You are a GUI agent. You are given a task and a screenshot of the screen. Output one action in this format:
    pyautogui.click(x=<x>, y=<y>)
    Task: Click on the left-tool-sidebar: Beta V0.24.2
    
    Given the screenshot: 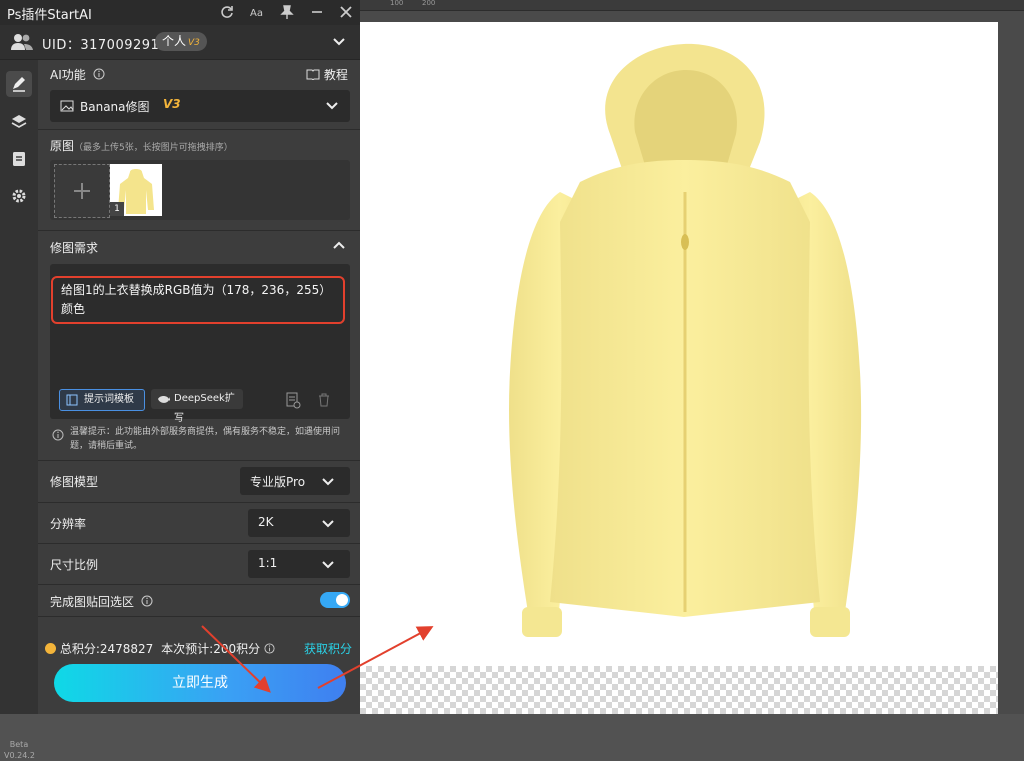 What is the action you would take?
    pyautogui.click(x=19, y=410)
    